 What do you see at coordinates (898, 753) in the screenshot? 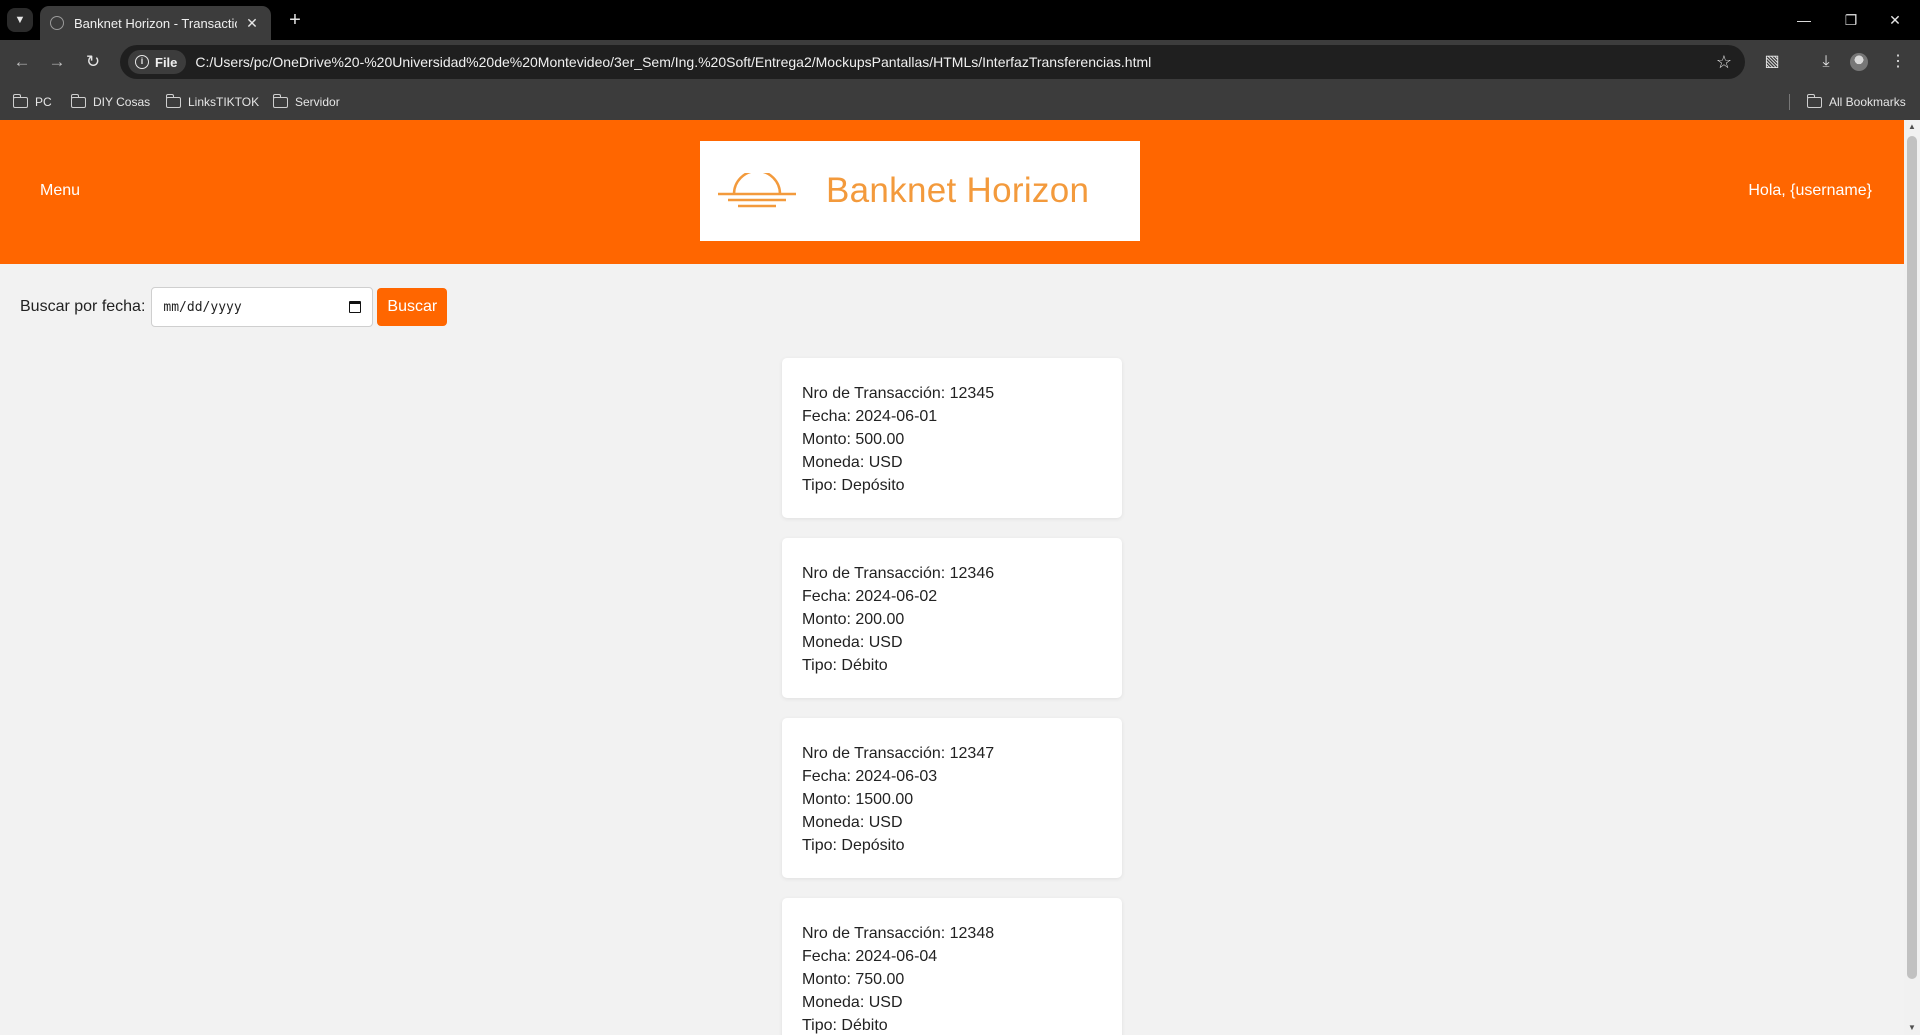
I see `transaction-number: Nro de Transacción: 12347` at bounding box center [898, 753].